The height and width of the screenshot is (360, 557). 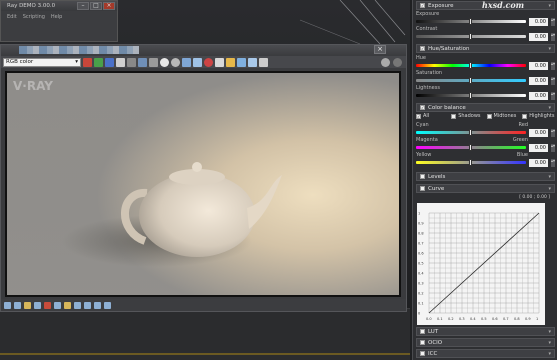 I want to click on hue-slider, so click(x=471, y=65).